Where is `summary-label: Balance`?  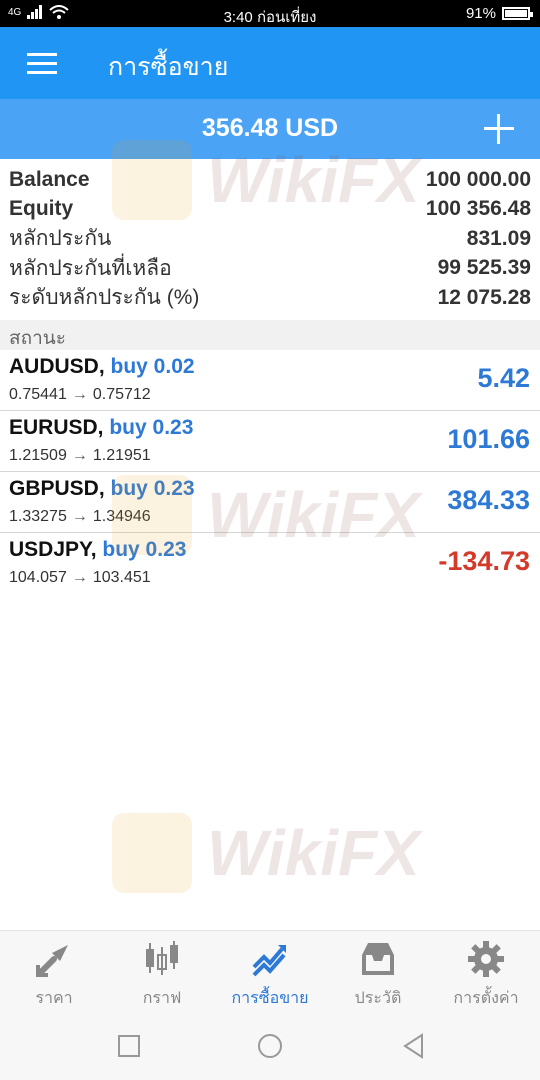
summary-label: Balance is located at coordinates (49, 179).